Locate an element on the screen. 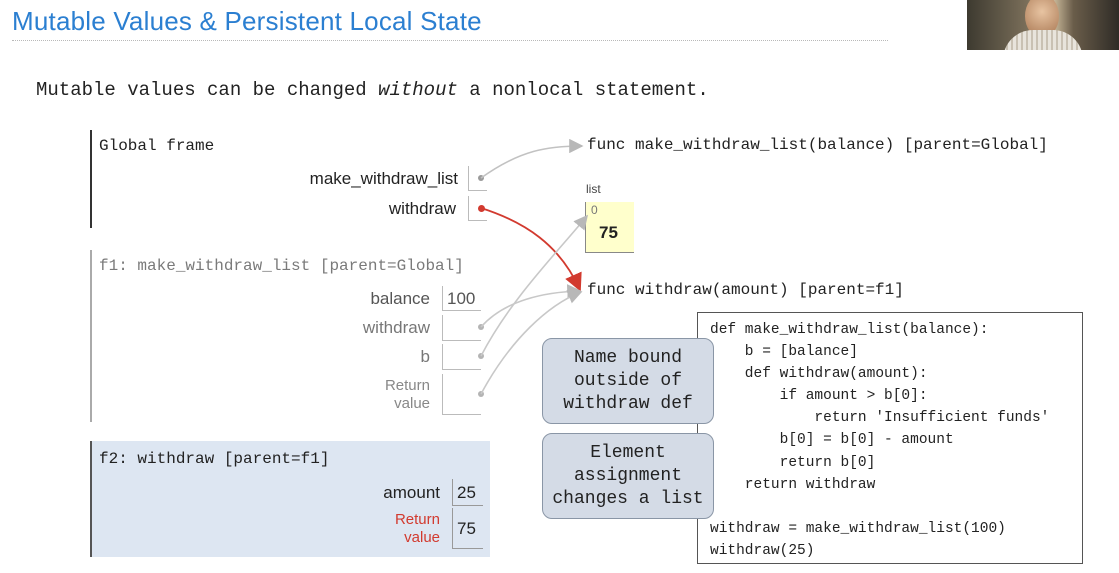 This screenshot has width=1119, height=573. code-line: def withdraw(amount): is located at coordinates (836, 374).